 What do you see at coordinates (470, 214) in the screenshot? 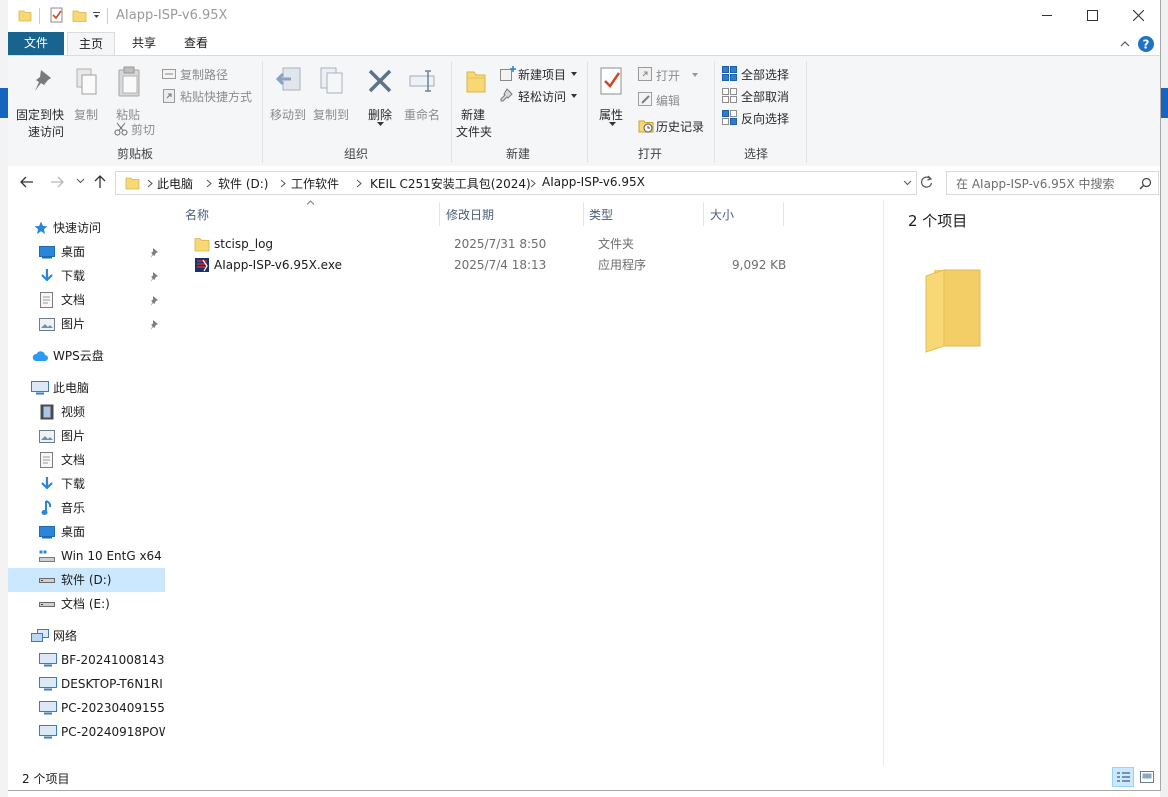
I see `column-header-date: 修改日期` at bounding box center [470, 214].